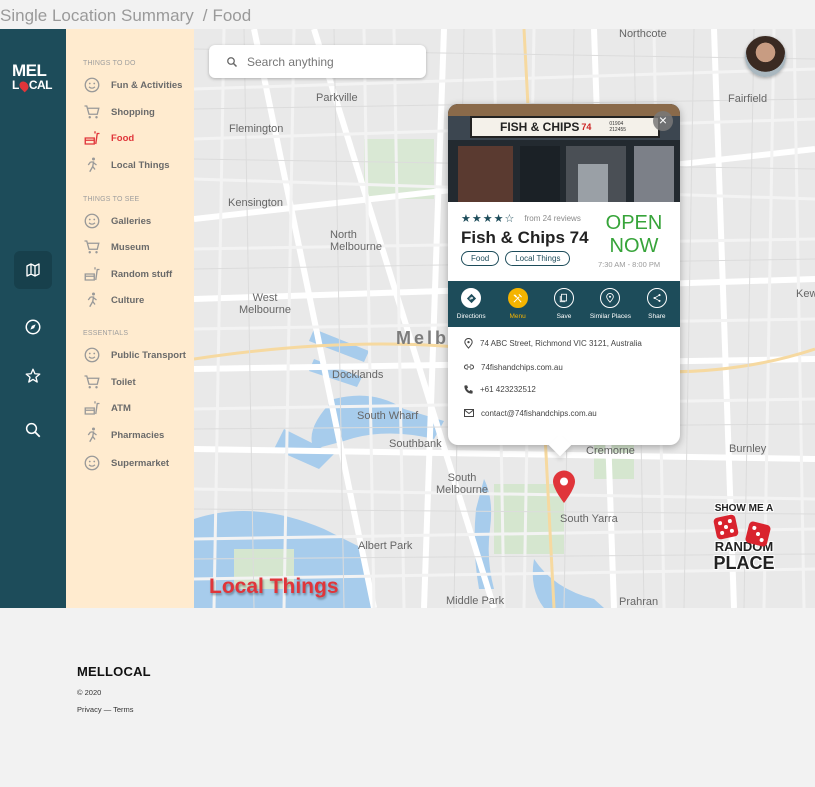  I want to click on category-shopping: Shopping, so click(118, 112).